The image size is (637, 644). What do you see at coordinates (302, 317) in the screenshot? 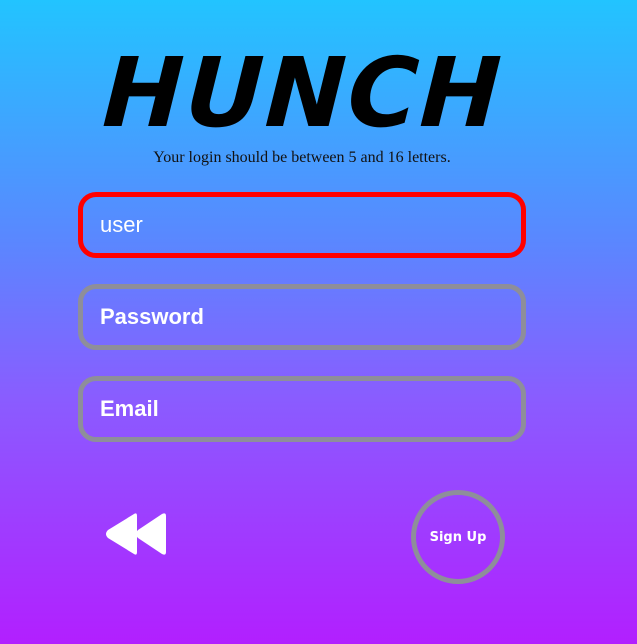
I see `password-input: Password` at bounding box center [302, 317].